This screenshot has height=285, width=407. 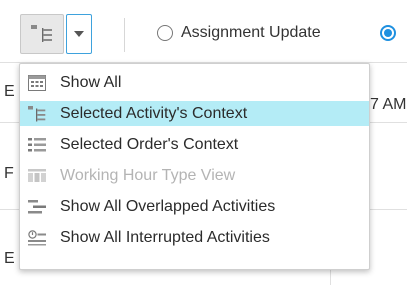 I want to click on working-hour-type-icon, so click(x=37, y=175).